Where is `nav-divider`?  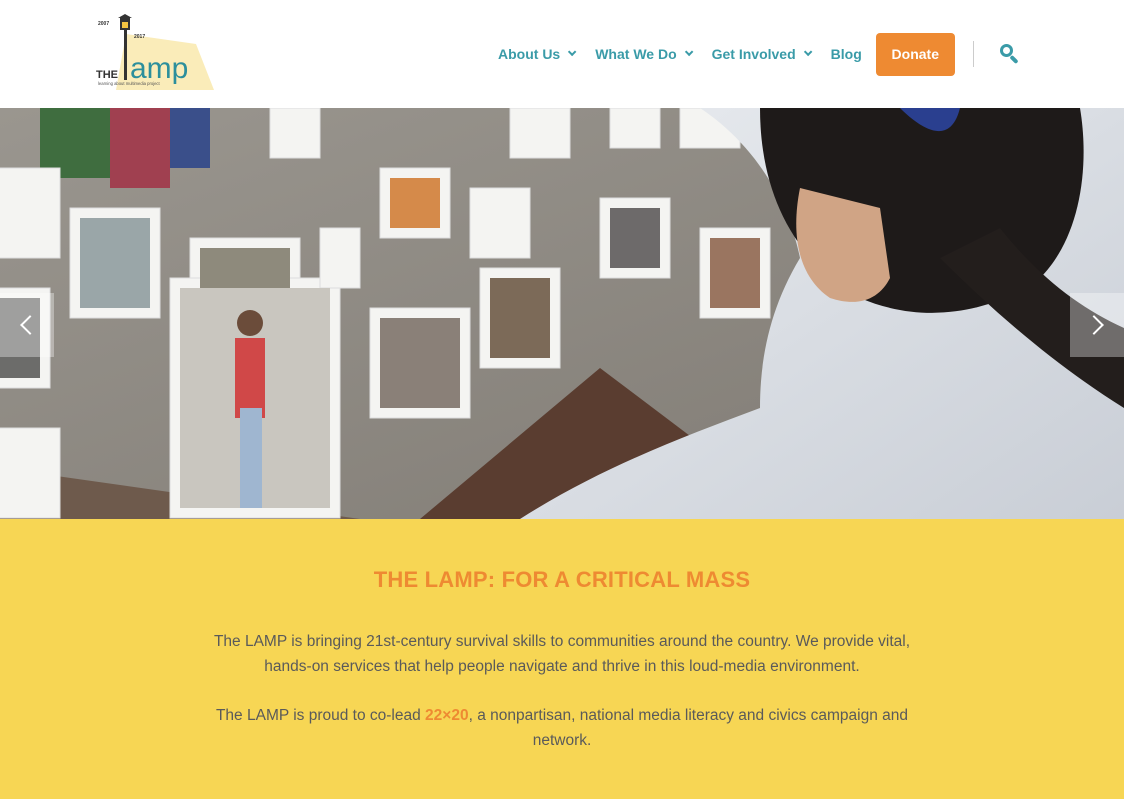 nav-divider is located at coordinates (973, 54).